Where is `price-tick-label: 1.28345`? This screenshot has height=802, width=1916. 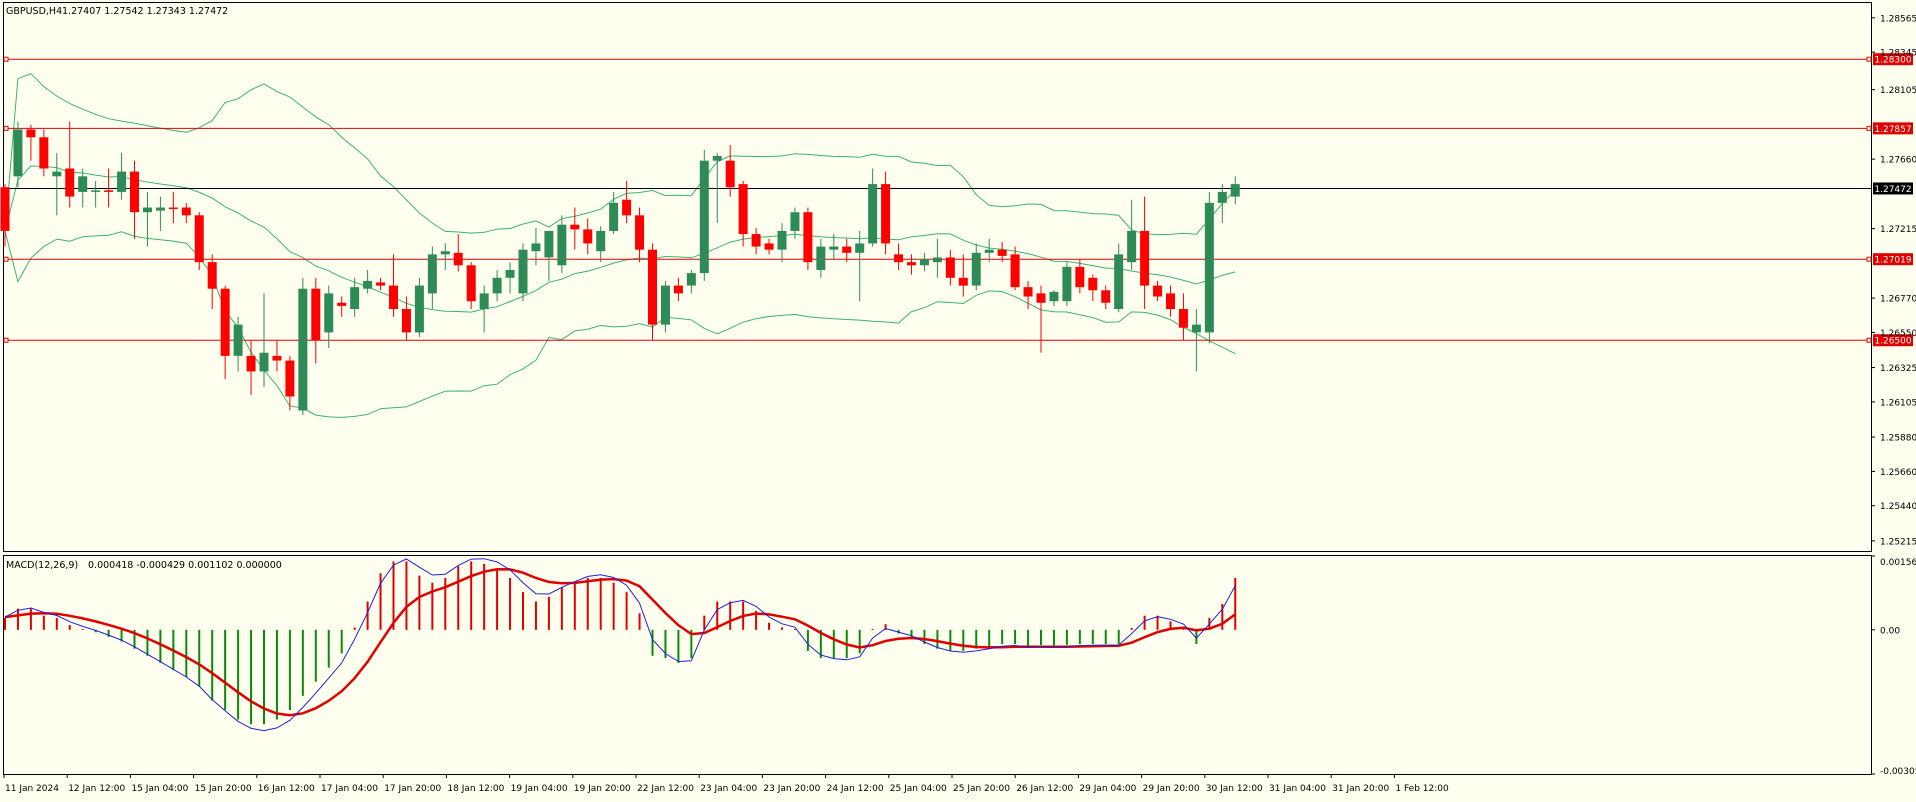 price-tick-label: 1.28345 is located at coordinates (1898, 54).